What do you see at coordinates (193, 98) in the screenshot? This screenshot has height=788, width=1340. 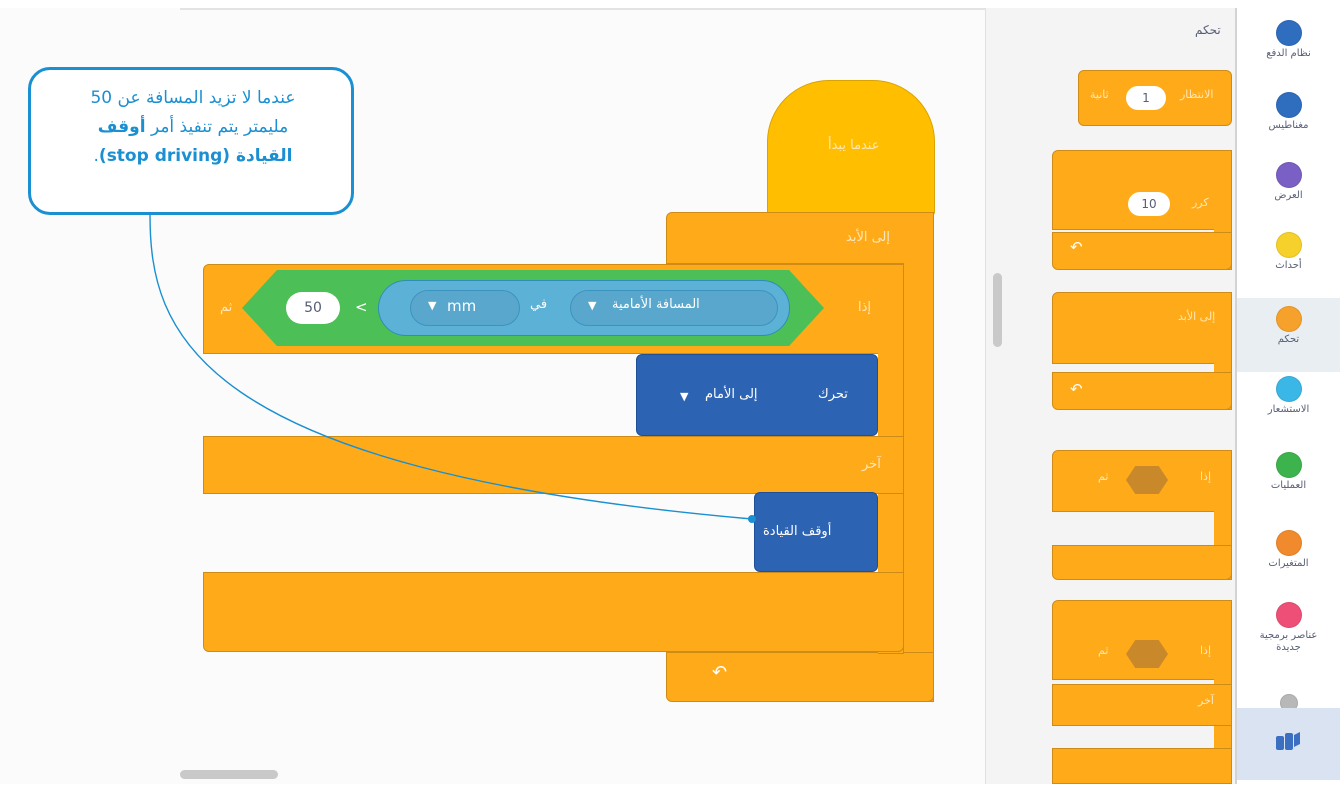 I see `callout-line-1: عندما لا تزيد المسافة عن 50` at bounding box center [193, 98].